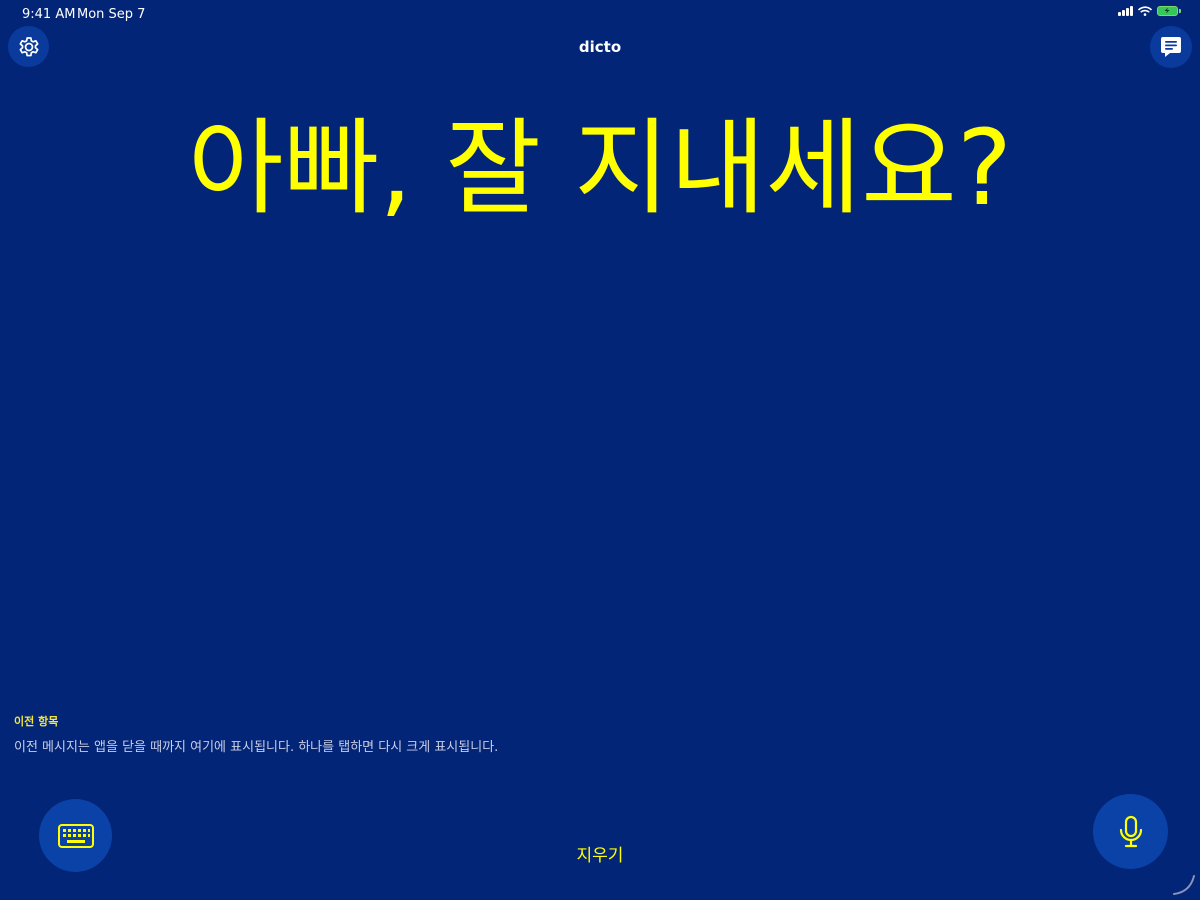  Describe the element at coordinates (1145, 11) in the screenshot. I see `wifi-icon` at that location.